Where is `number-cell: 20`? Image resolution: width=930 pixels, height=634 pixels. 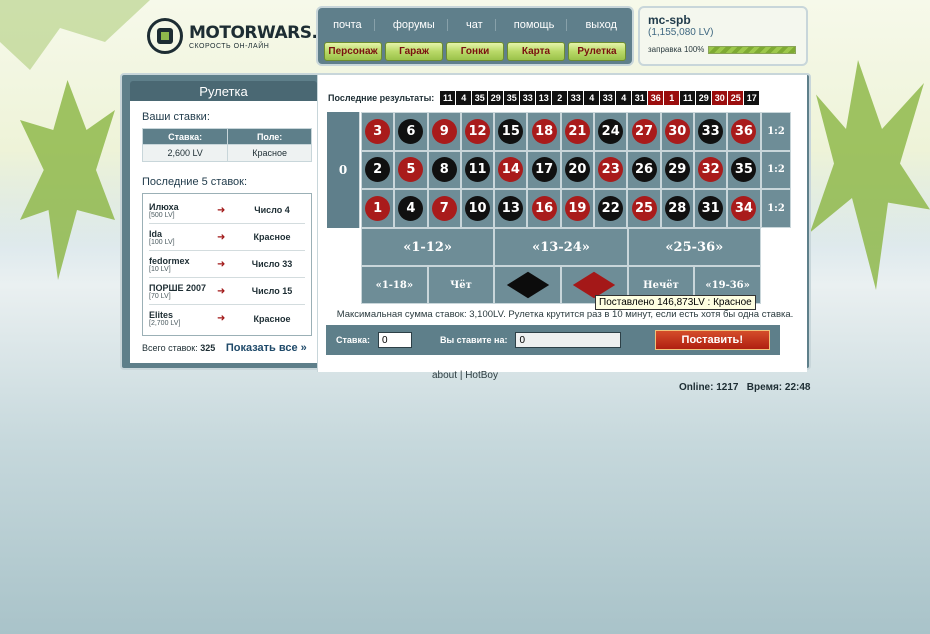
number-cell: 20 is located at coordinates (577, 170).